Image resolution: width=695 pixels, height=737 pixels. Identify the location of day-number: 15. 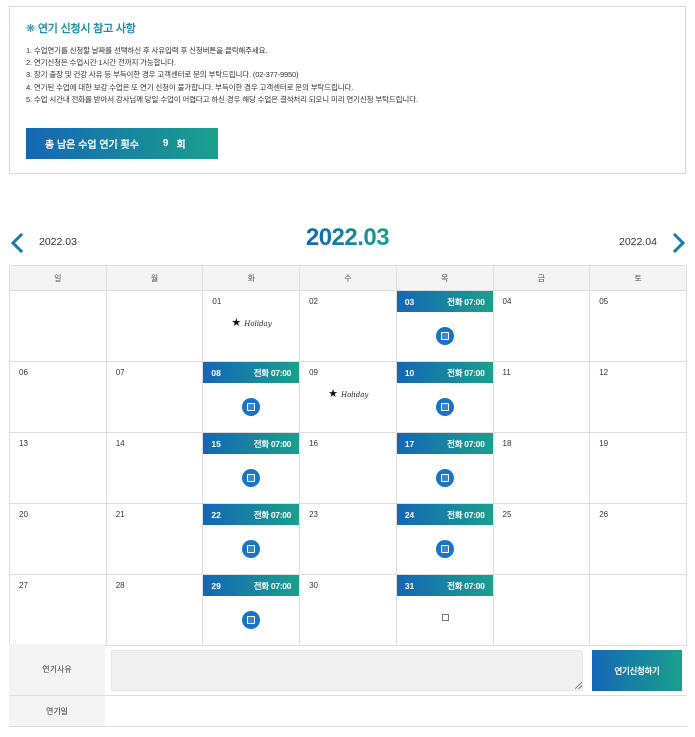
(216, 443).